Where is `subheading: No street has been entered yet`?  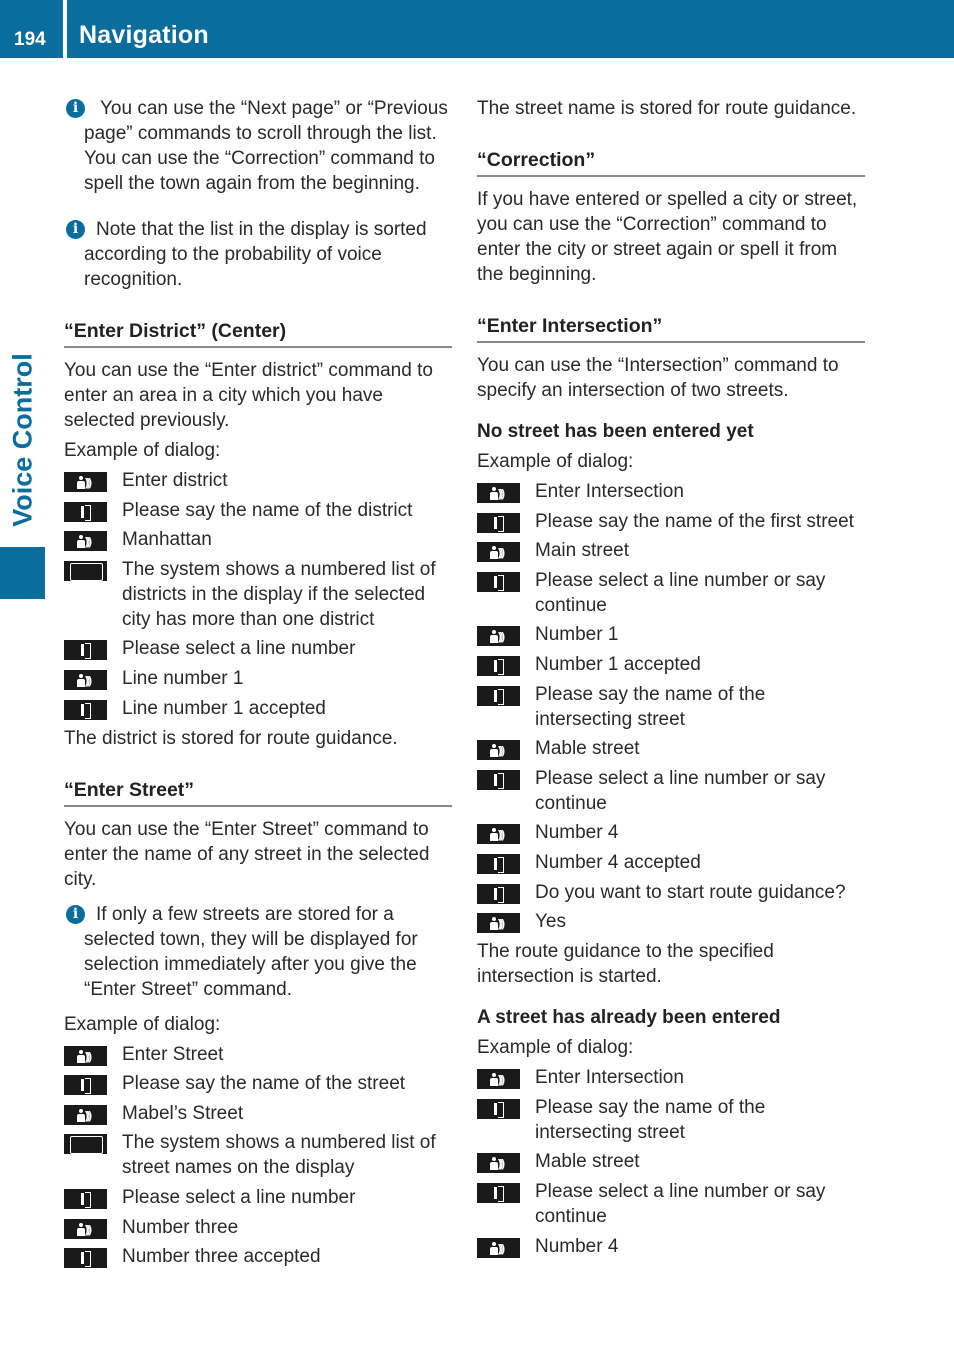
subheading: No street has been entered yet is located at coordinates (615, 431).